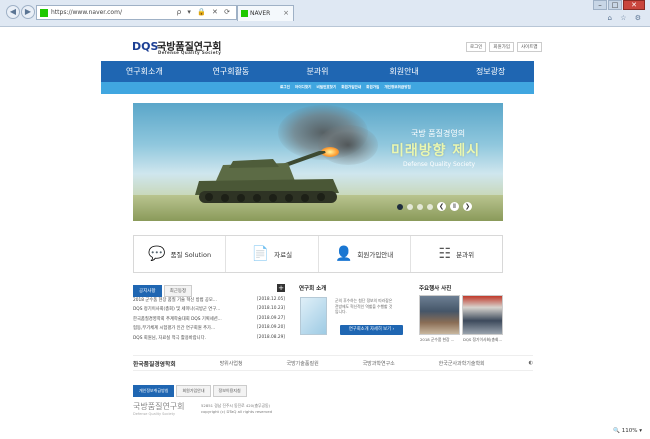 The width and height of the screenshot is (650, 439). I want to click on subnav-join: 회원가입, so click(372, 87).